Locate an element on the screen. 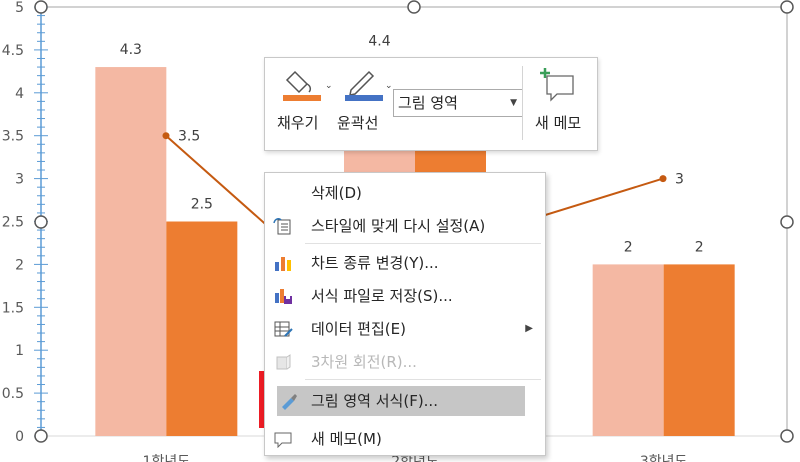 The height and width of the screenshot is (462, 800). x-category-label: 3학년도 is located at coordinates (664, 458).